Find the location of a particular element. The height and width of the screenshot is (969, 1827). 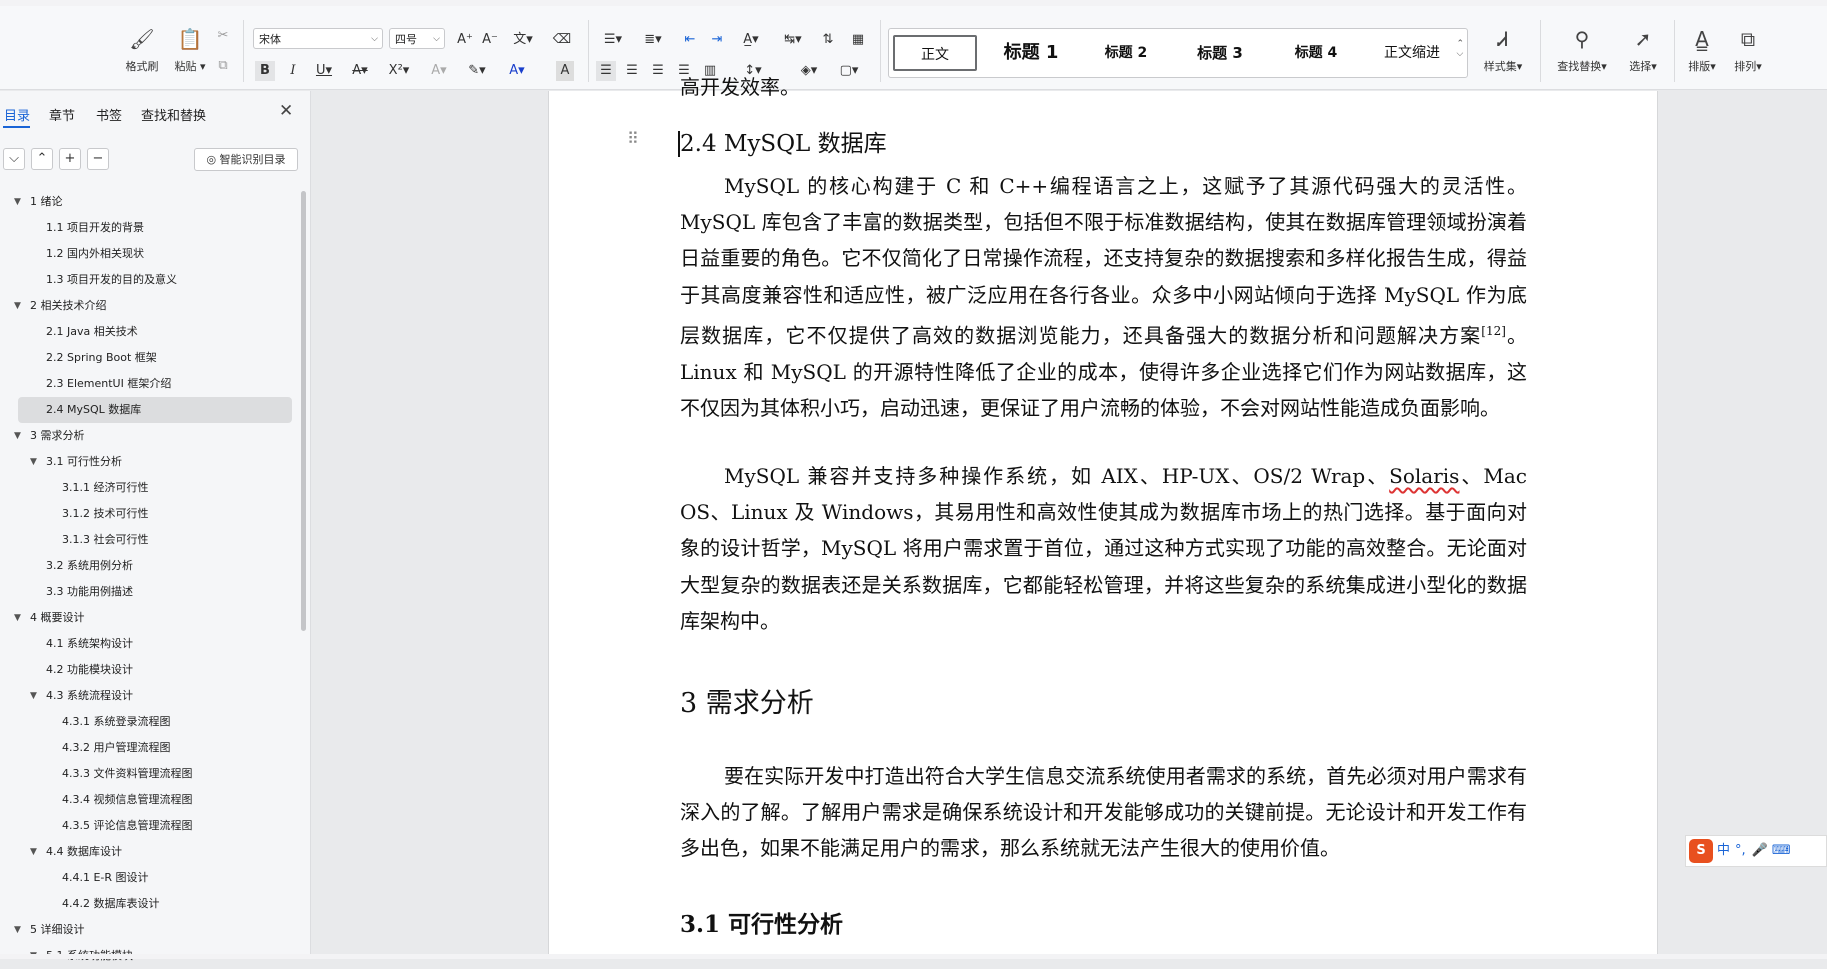

cut-icon: ✂ is located at coordinates (223, 36).